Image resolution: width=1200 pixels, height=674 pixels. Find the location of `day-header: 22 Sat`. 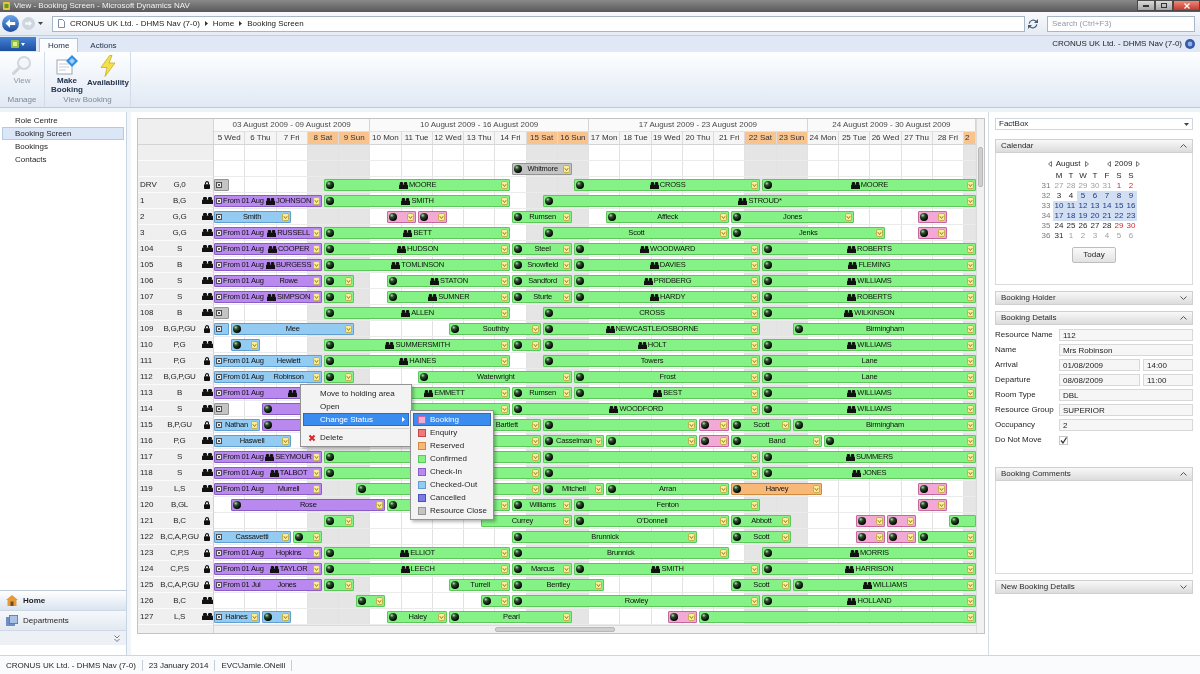

day-header: 22 Sat is located at coordinates (761, 138).